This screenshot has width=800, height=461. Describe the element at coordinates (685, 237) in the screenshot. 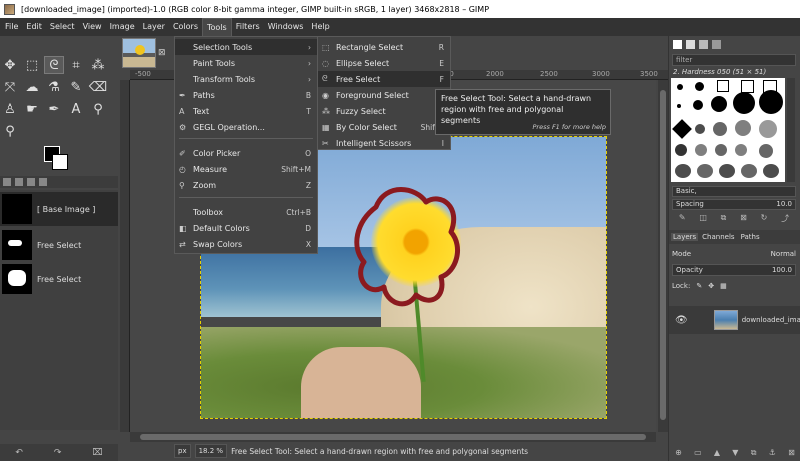

I see `tab-layers: Layers` at that location.